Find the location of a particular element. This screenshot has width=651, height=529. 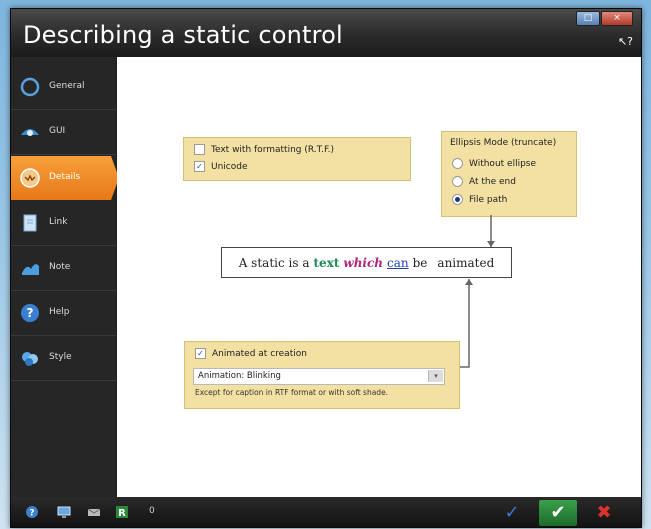

sidebar-item-style: Style is located at coordinates (63, 358).